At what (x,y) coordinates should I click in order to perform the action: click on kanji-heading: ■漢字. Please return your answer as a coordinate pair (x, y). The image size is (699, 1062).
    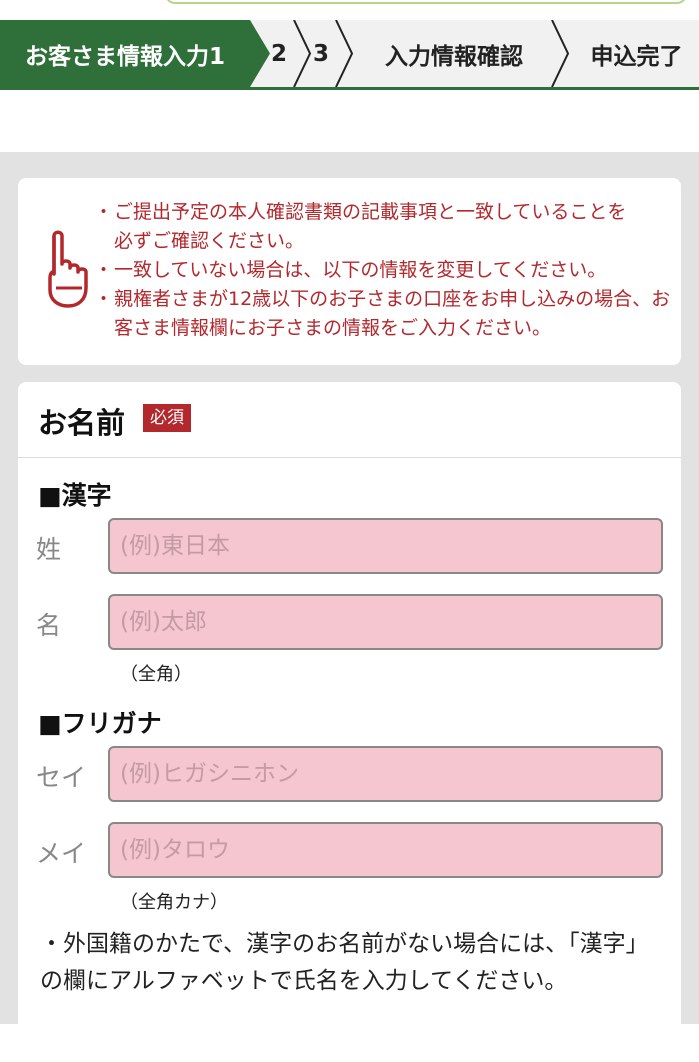
    Looking at the image, I should click on (75, 495).